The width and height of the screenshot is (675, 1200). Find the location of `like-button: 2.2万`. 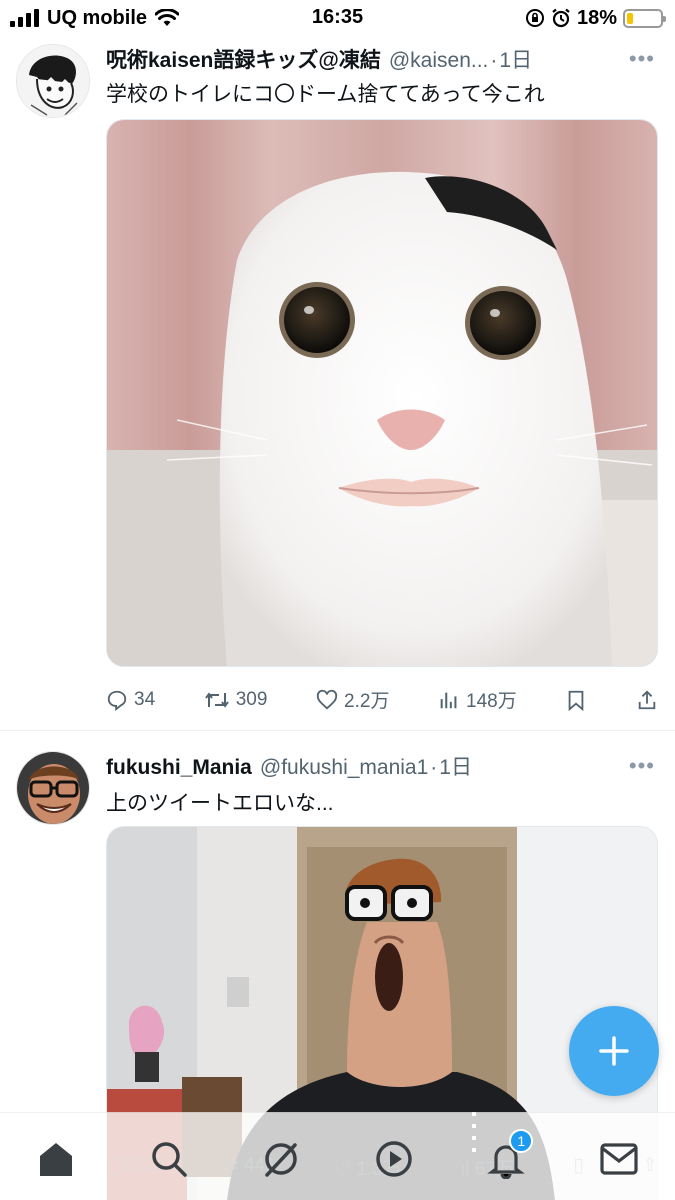

like-button: 2.2万 is located at coordinates (352, 699).